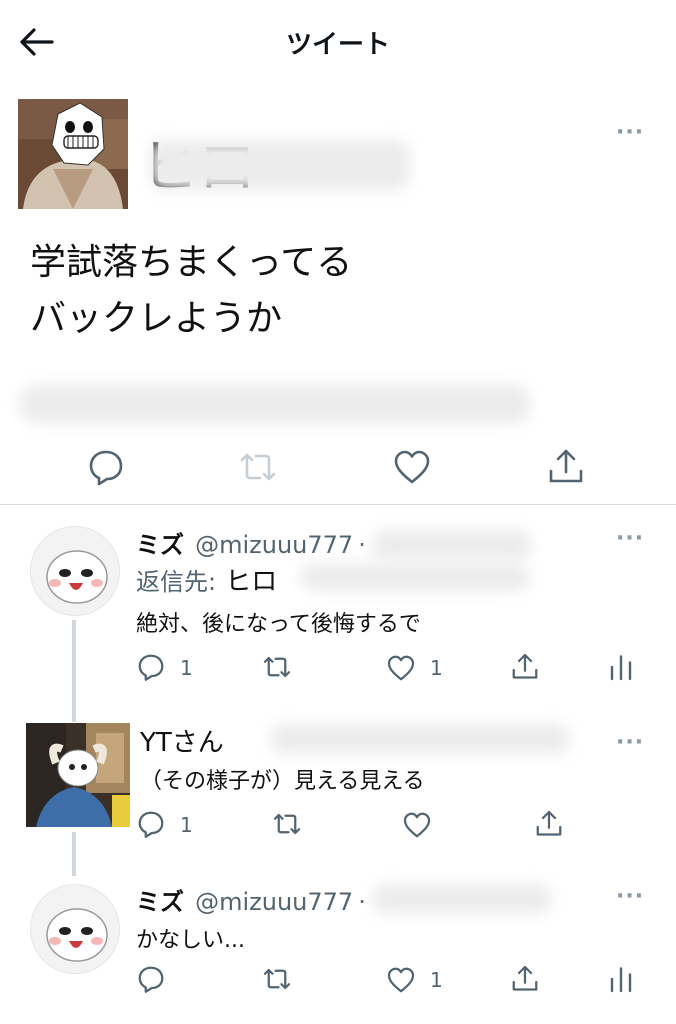 The width and height of the screenshot is (676, 1024). What do you see at coordinates (182, 740) in the screenshot?
I see `display-name: YTさん` at bounding box center [182, 740].